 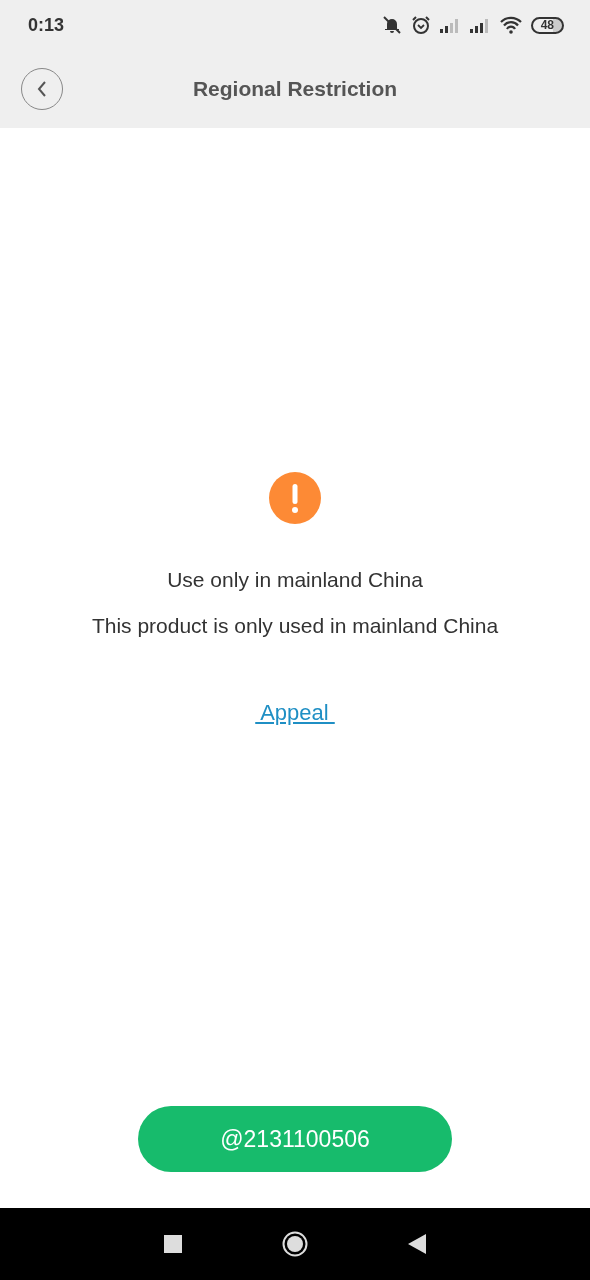 What do you see at coordinates (46, 25) in the screenshot?
I see `status-time: 0:13` at bounding box center [46, 25].